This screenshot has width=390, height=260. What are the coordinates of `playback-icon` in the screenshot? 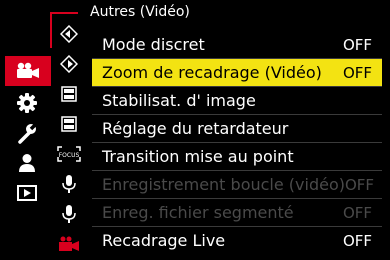 It's located at (27, 193).